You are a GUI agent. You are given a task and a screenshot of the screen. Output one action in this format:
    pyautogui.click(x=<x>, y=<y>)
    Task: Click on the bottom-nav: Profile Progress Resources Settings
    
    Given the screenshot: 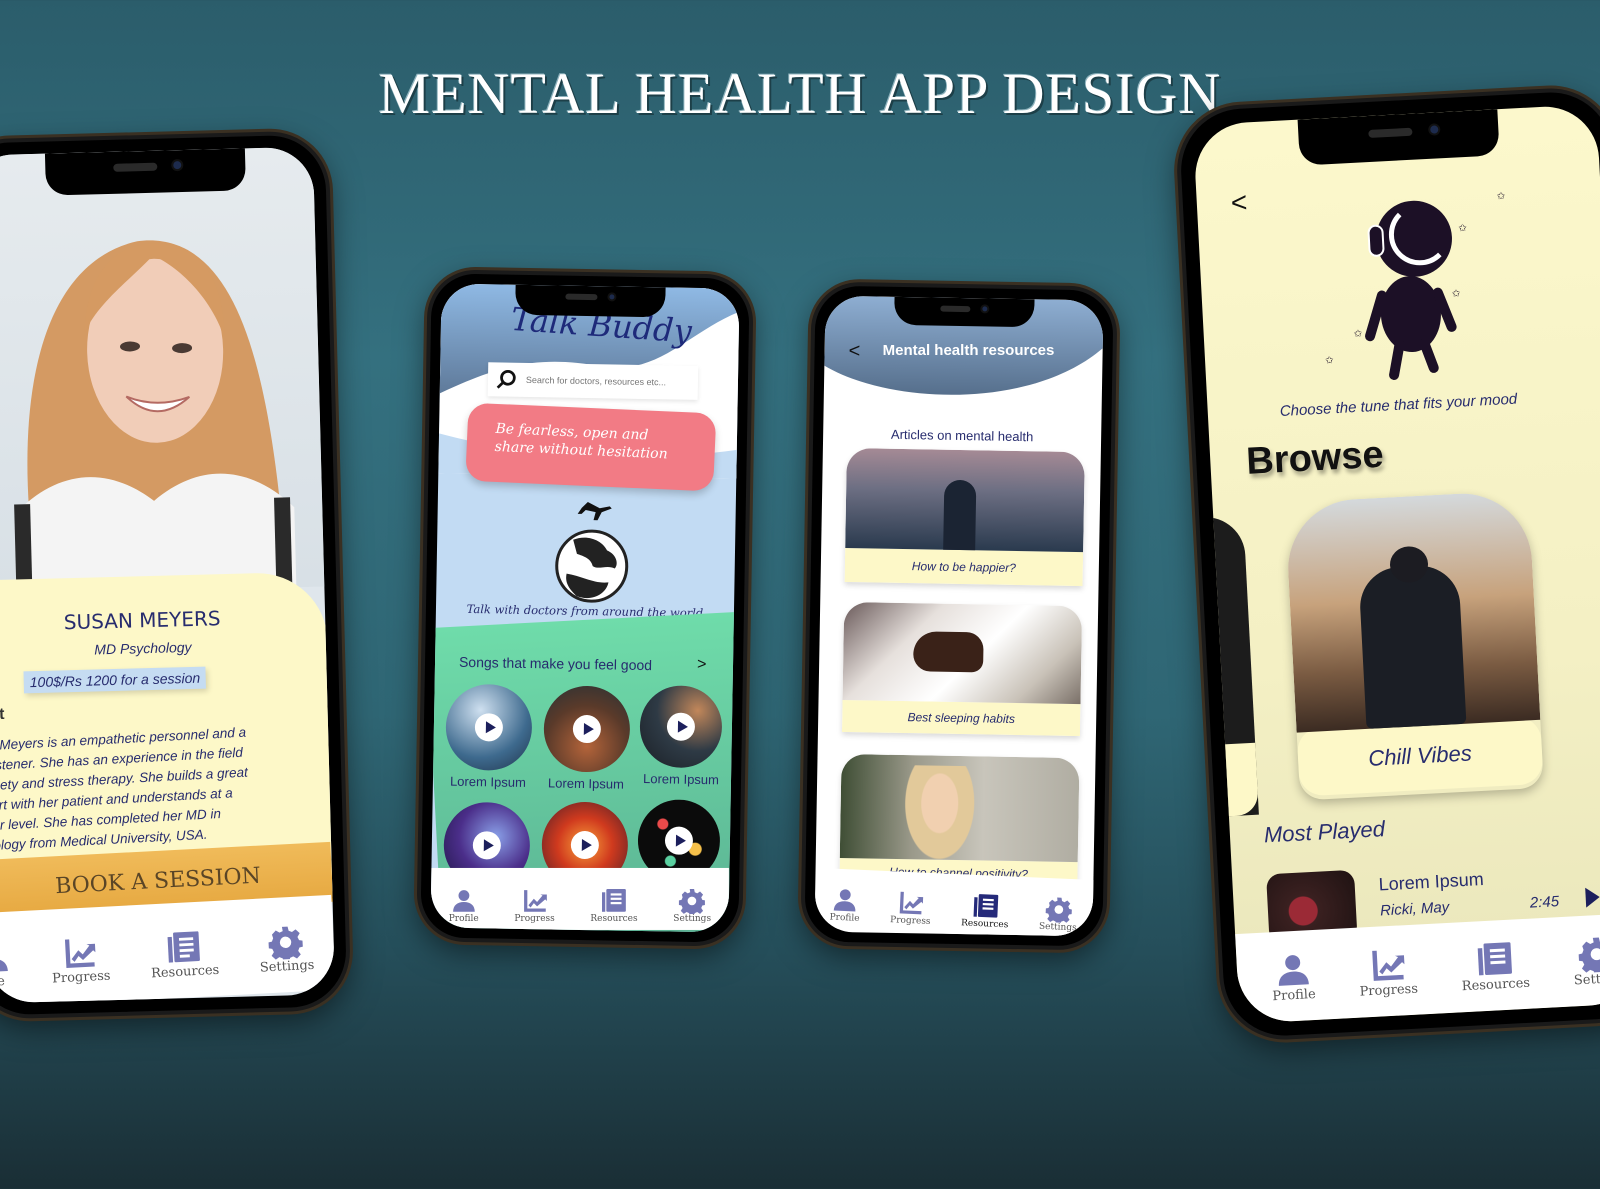 What is the action you would take?
    pyautogui.click(x=954, y=902)
    